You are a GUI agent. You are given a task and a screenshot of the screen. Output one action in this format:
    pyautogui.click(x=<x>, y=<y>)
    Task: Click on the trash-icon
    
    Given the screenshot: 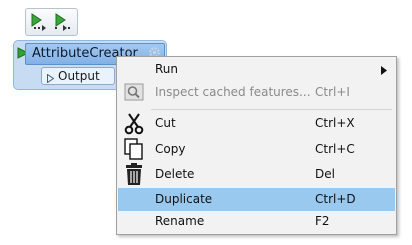 What is the action you would take?
    pyautogui.click(x=134, y=174)
    